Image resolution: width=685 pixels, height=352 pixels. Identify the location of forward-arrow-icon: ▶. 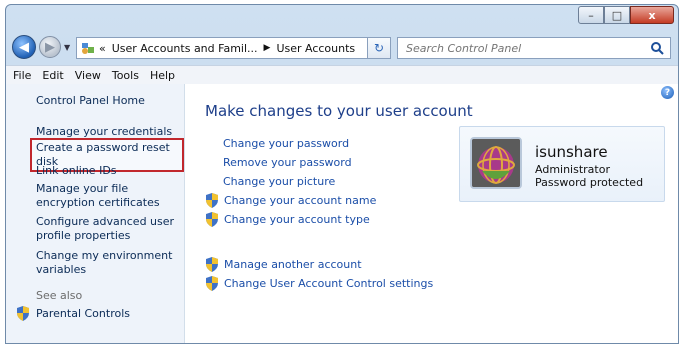
(50, 47).